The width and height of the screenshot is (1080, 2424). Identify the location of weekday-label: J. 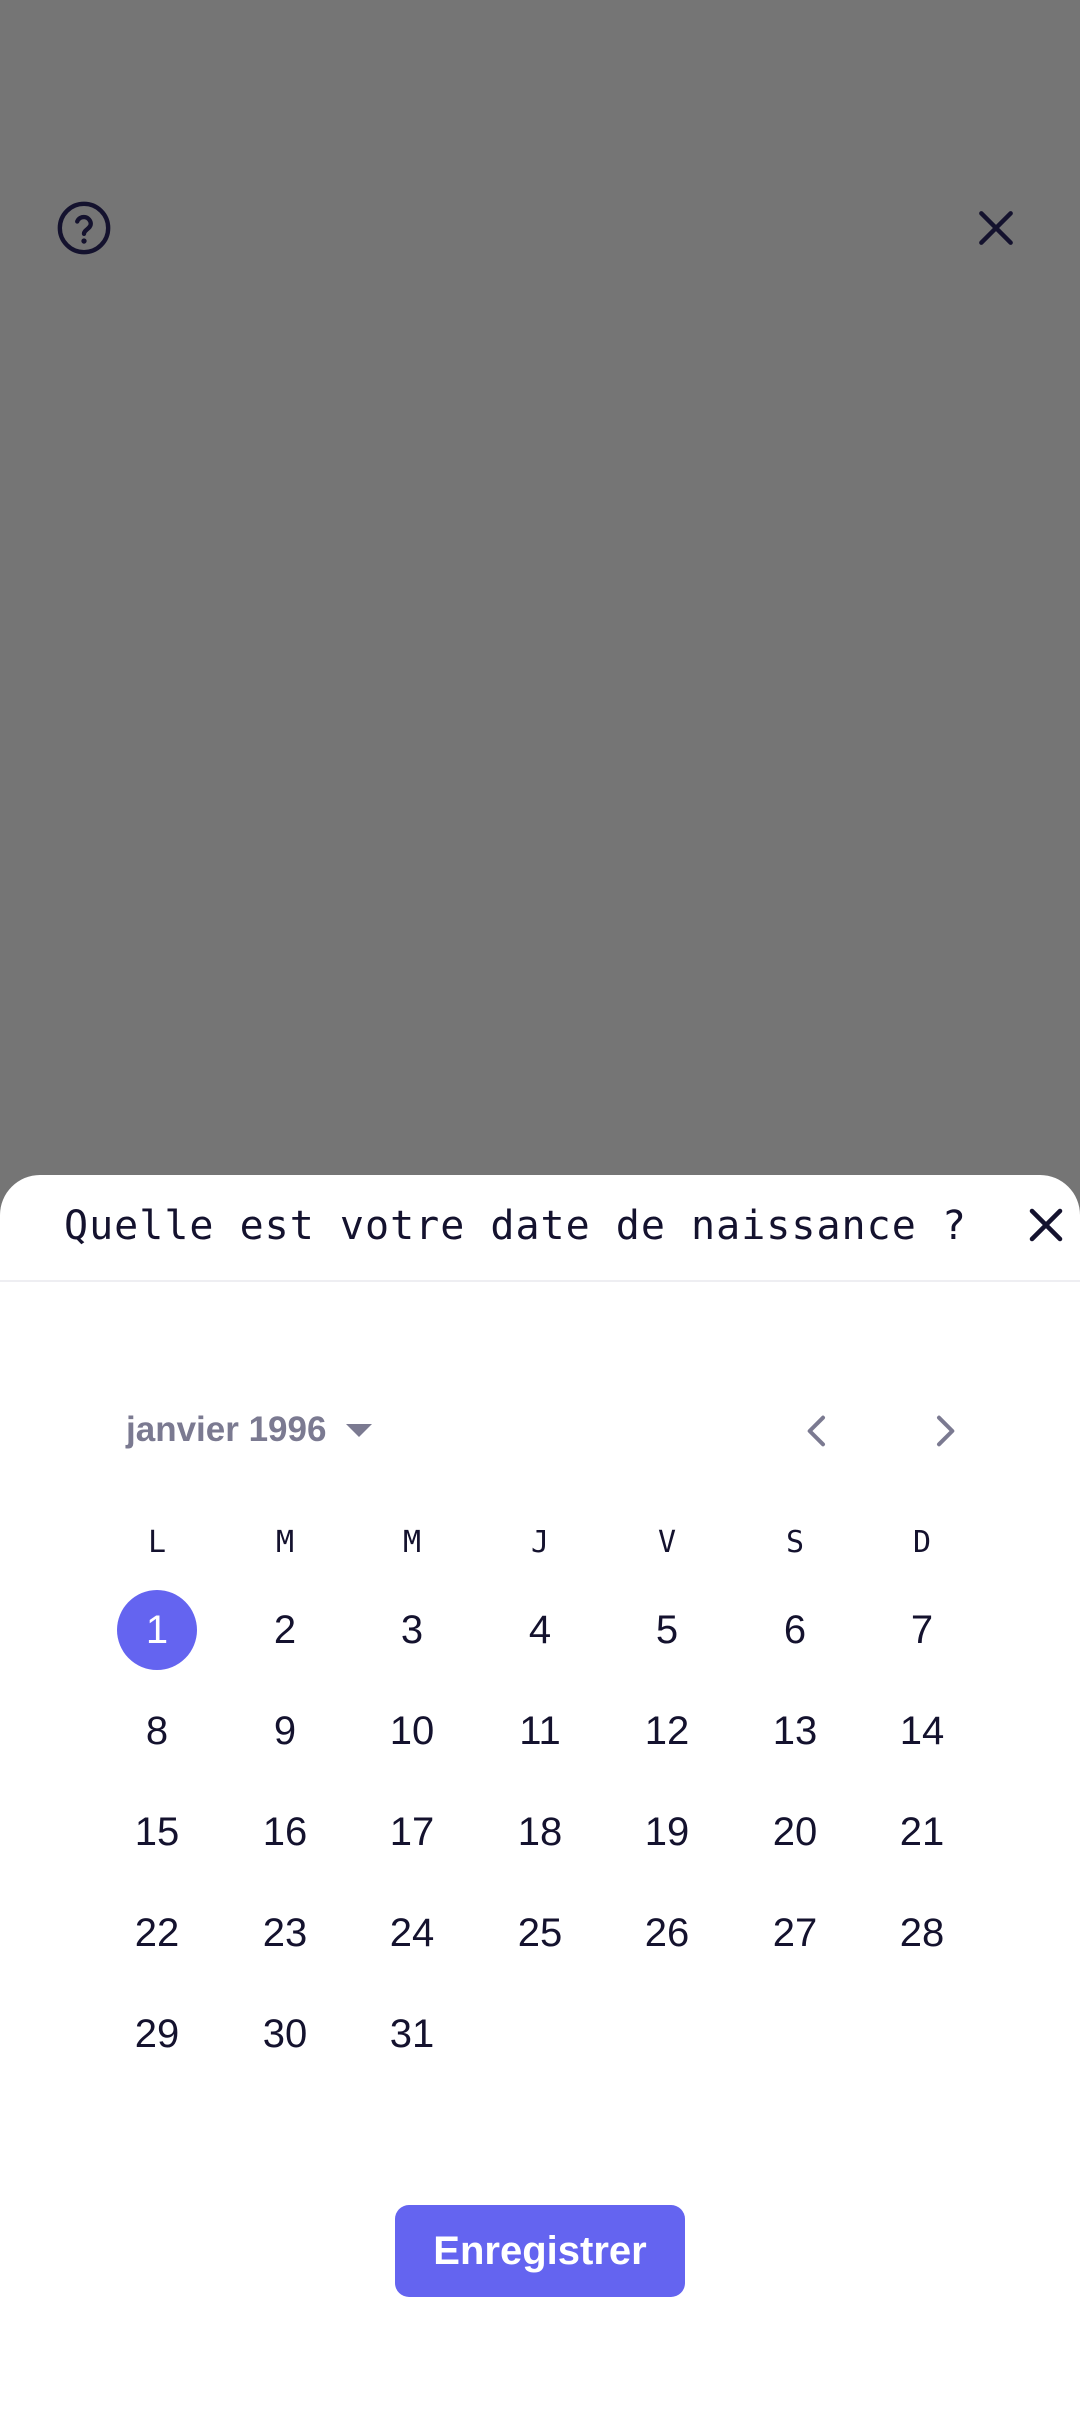
(540, 1542).